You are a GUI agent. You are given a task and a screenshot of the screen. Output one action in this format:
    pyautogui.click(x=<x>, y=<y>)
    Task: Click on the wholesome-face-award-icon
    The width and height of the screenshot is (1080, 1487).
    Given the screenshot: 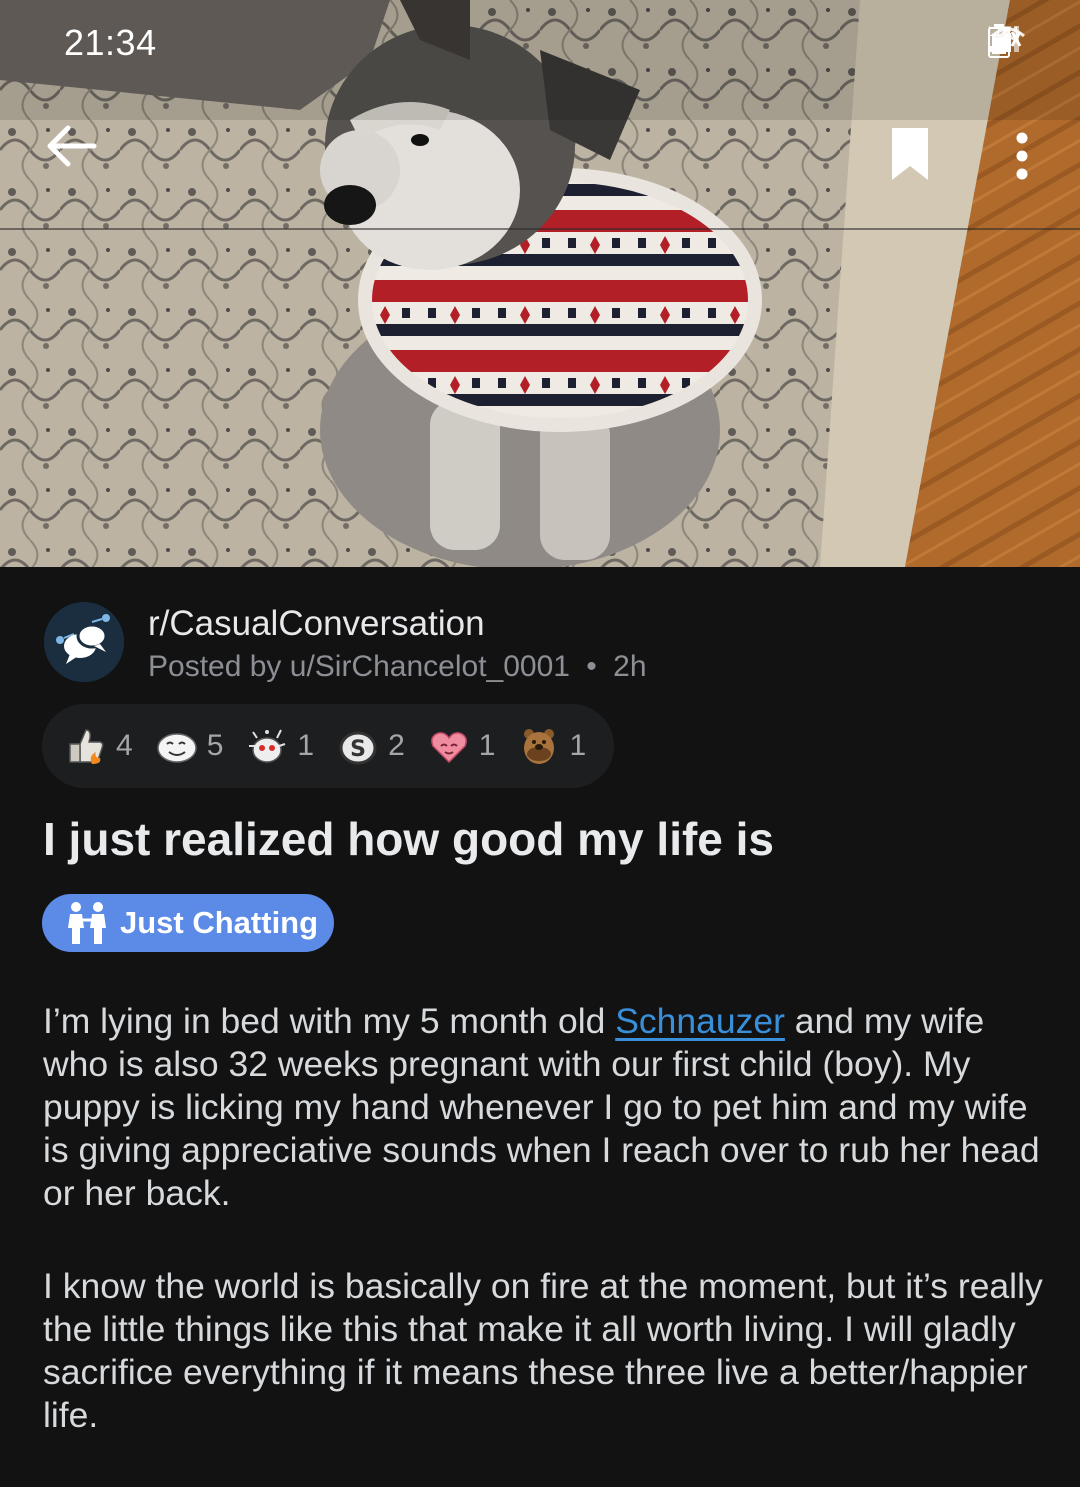 What is the action you would take?
    pyautogui.click(x=176, y=748)
    